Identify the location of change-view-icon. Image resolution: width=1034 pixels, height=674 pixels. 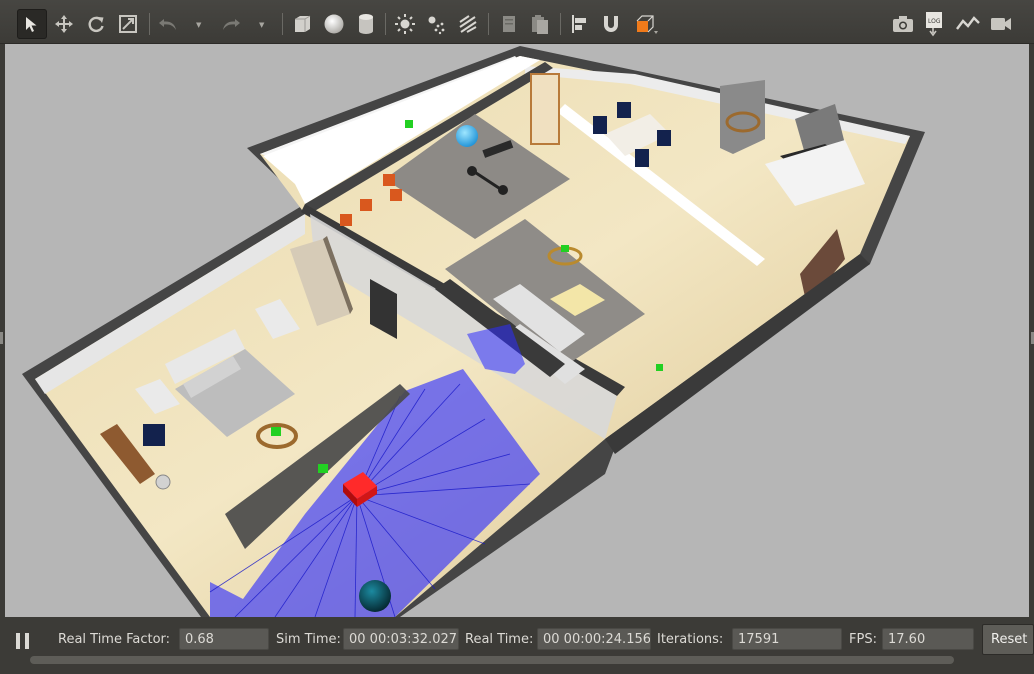
(647, 24).